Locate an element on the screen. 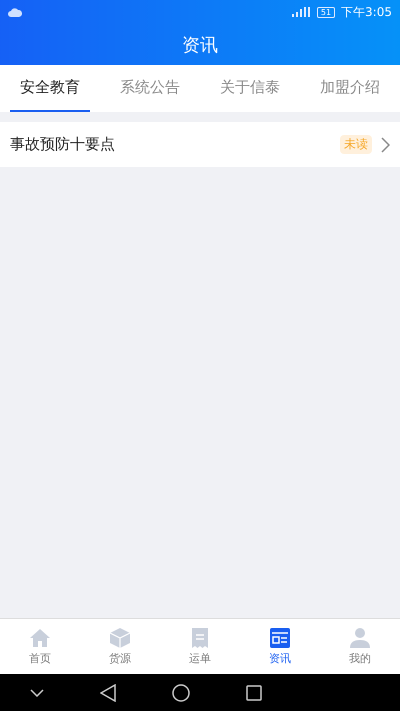 This screenshot has height=711, width=400. nav-tab: 资讯 is located at coordinates (280, 646).